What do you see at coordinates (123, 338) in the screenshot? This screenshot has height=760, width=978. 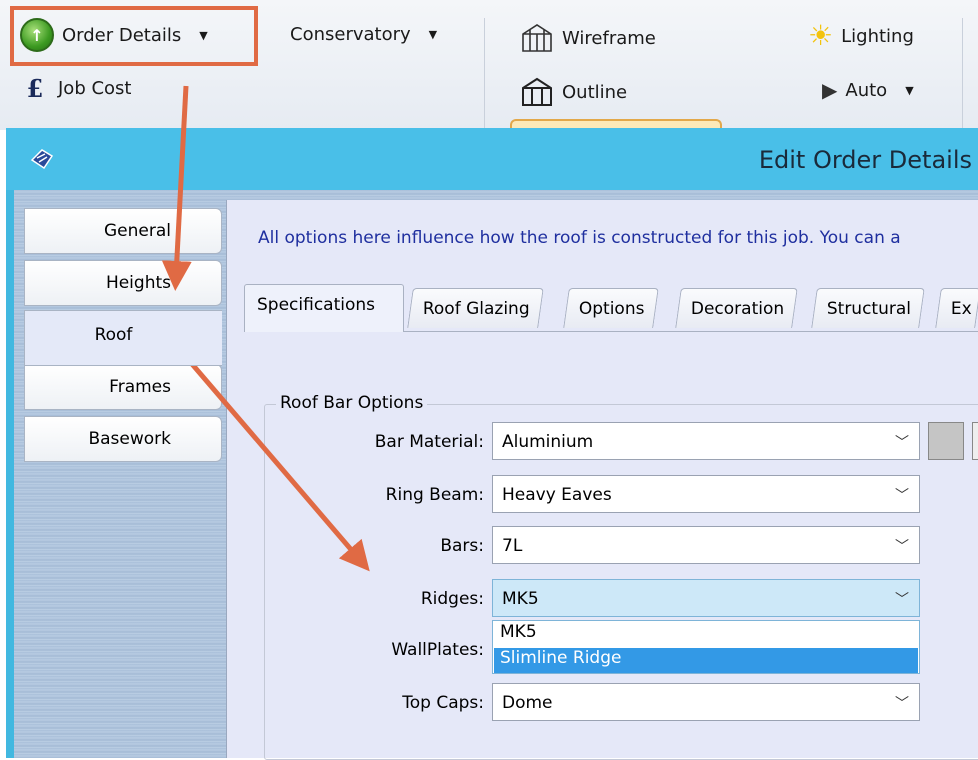 I see `tab-roof: Roof` at bounding box center [123, 338].